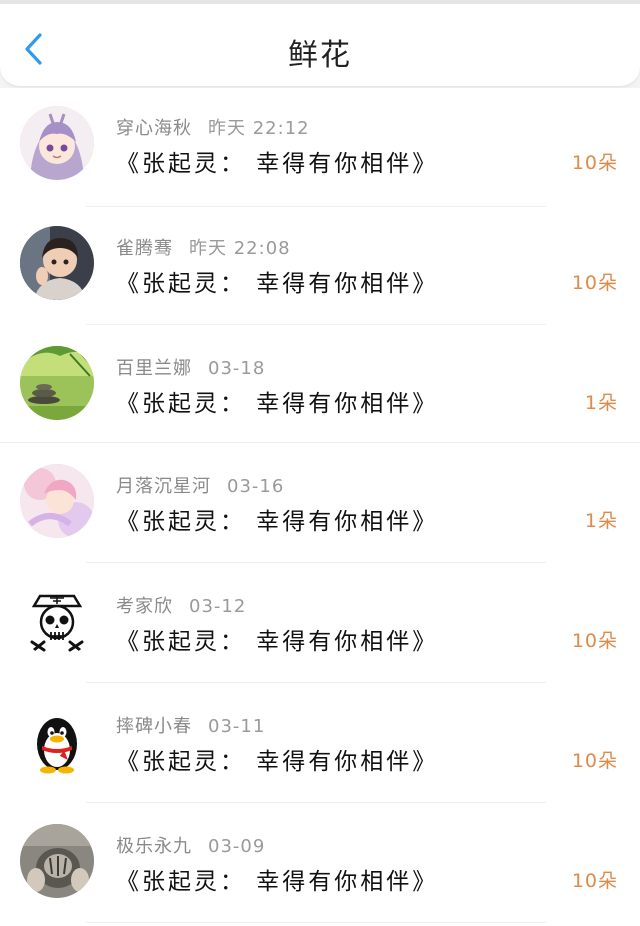  I want to click on list-item: 百里兰娜 03-18 《张起灵： 幸得有你相伴》 1朵, so click(320, 388).